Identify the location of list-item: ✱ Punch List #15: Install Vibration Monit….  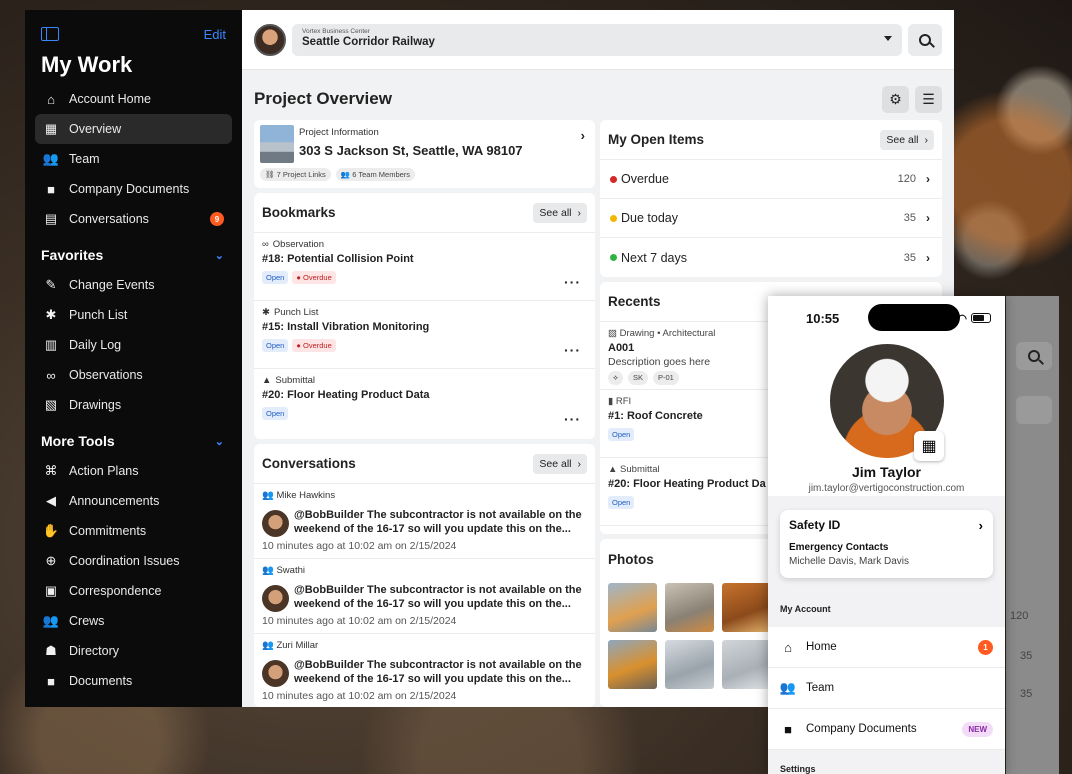
(424, 335).